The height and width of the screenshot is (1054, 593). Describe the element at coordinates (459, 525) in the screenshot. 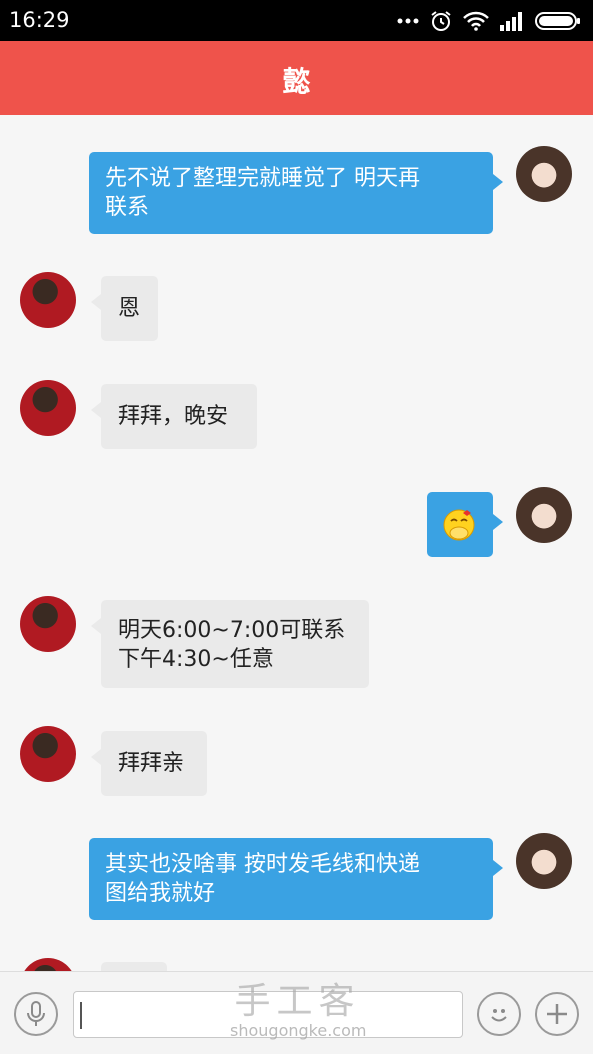

I see `covering-mouth-emoji-icon` at that location.